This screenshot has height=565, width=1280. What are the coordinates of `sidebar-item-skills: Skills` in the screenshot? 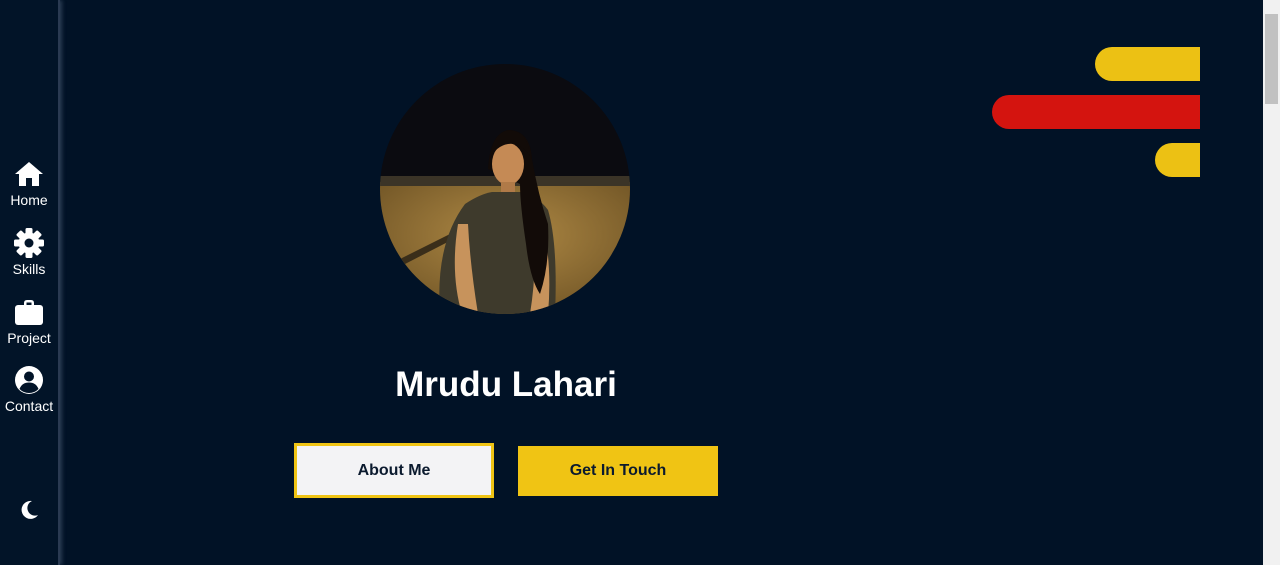 It's located at (29, 252).